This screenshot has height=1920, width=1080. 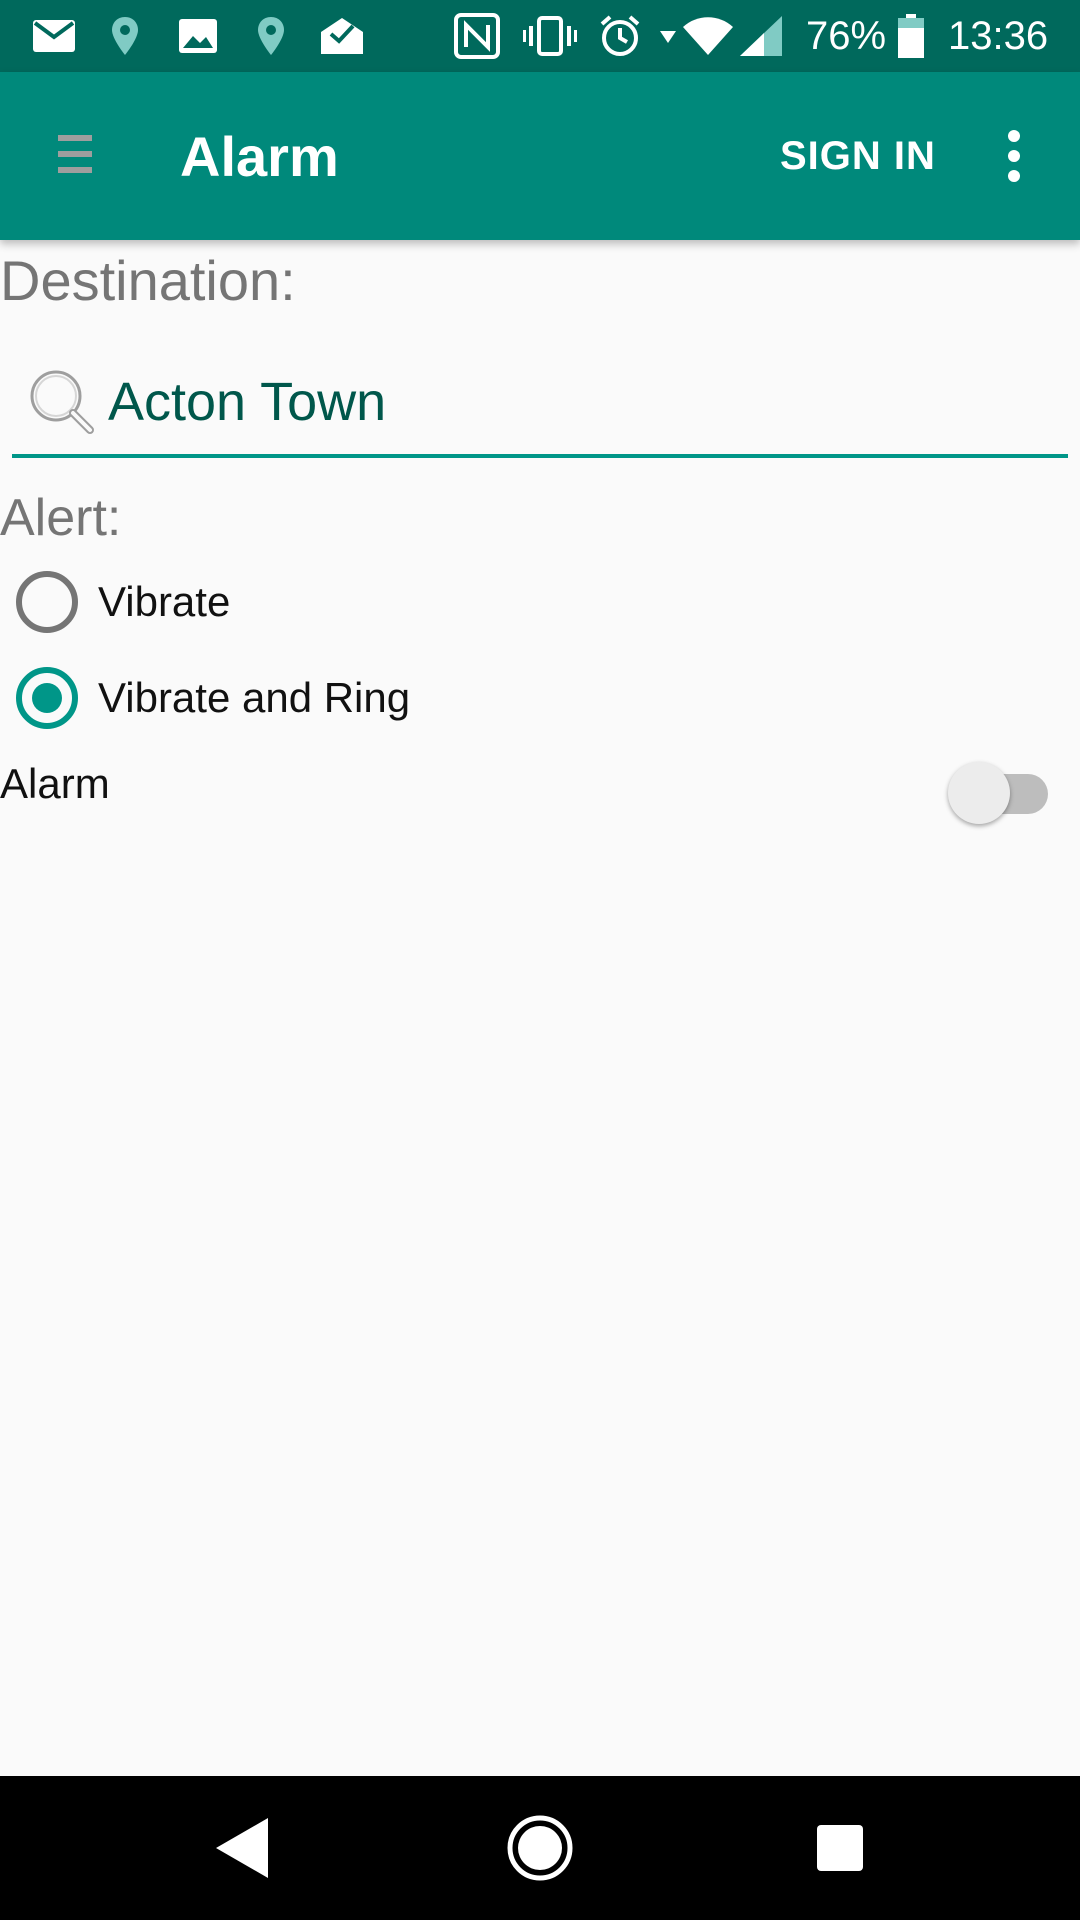 I want to click on radio-option-vibrate: Vibrate, so click(x=123, y=602).